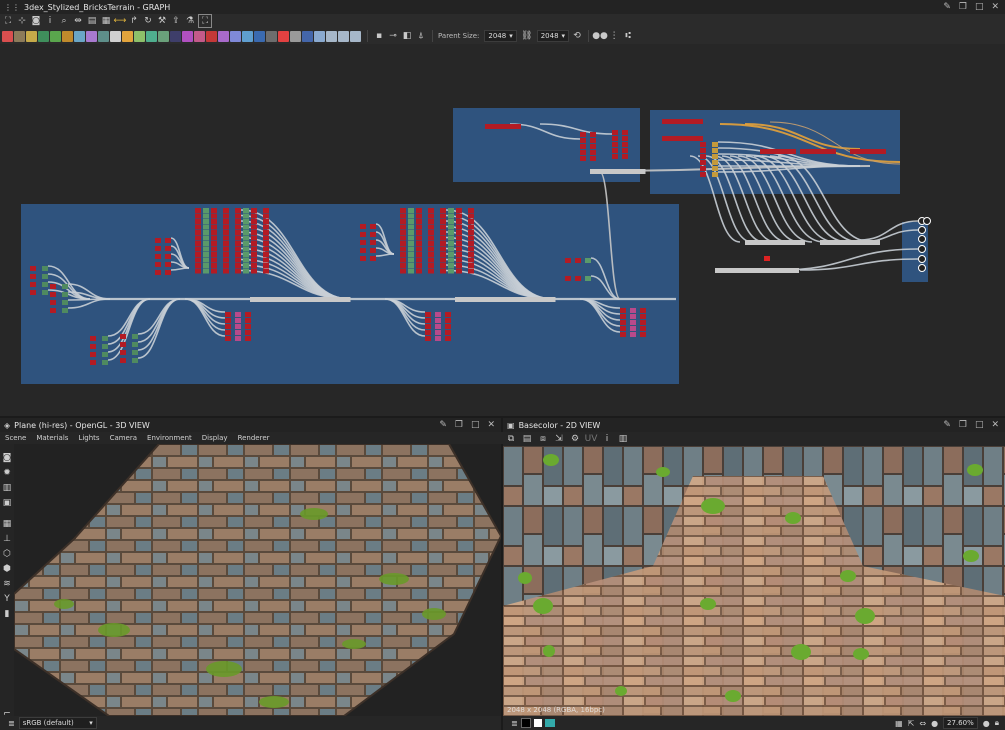  What do you see at coordinates (7, 599) in the screenshot?
I see `branch-icon: Y` at bounding box center [7, 599].